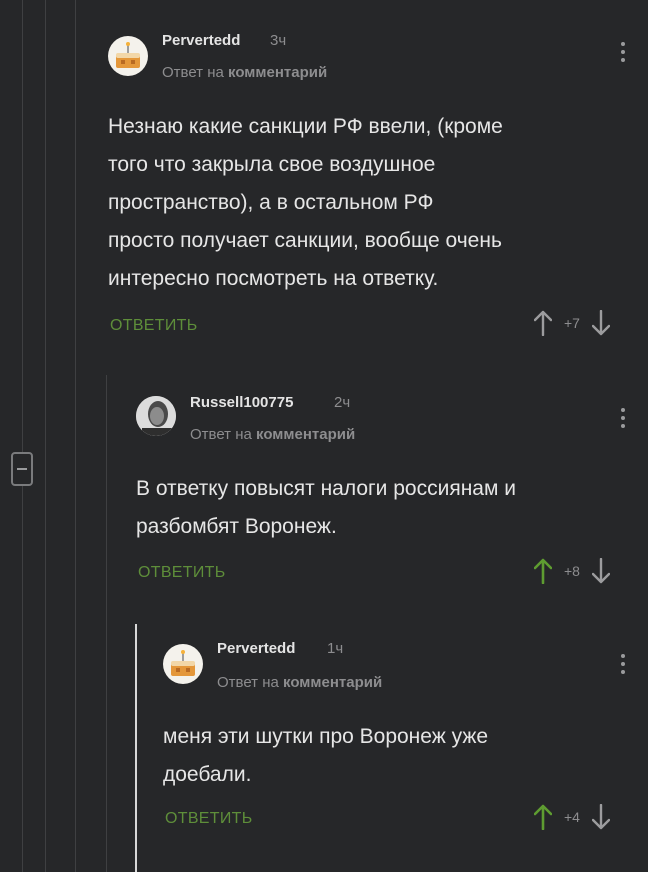 Image resolution: width=648 pixels, height=872 pixels. Describe the element at coordinates (236, 526) in the screenshot. I see `comment-line: разбомбят Воронеж.` at that location.